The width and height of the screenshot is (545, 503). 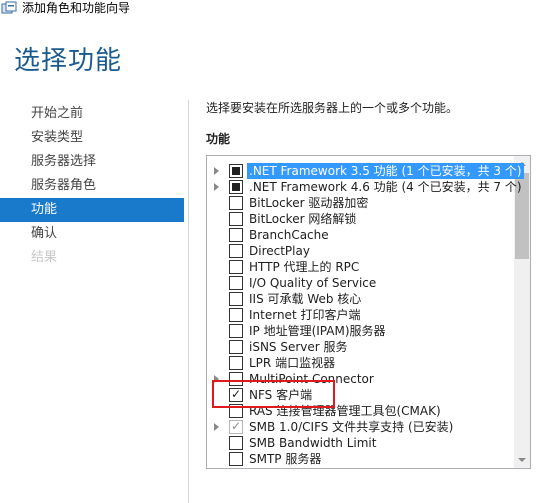 I want to click on feature-label: I/O Quality of Service, so click(x=313, y=283).